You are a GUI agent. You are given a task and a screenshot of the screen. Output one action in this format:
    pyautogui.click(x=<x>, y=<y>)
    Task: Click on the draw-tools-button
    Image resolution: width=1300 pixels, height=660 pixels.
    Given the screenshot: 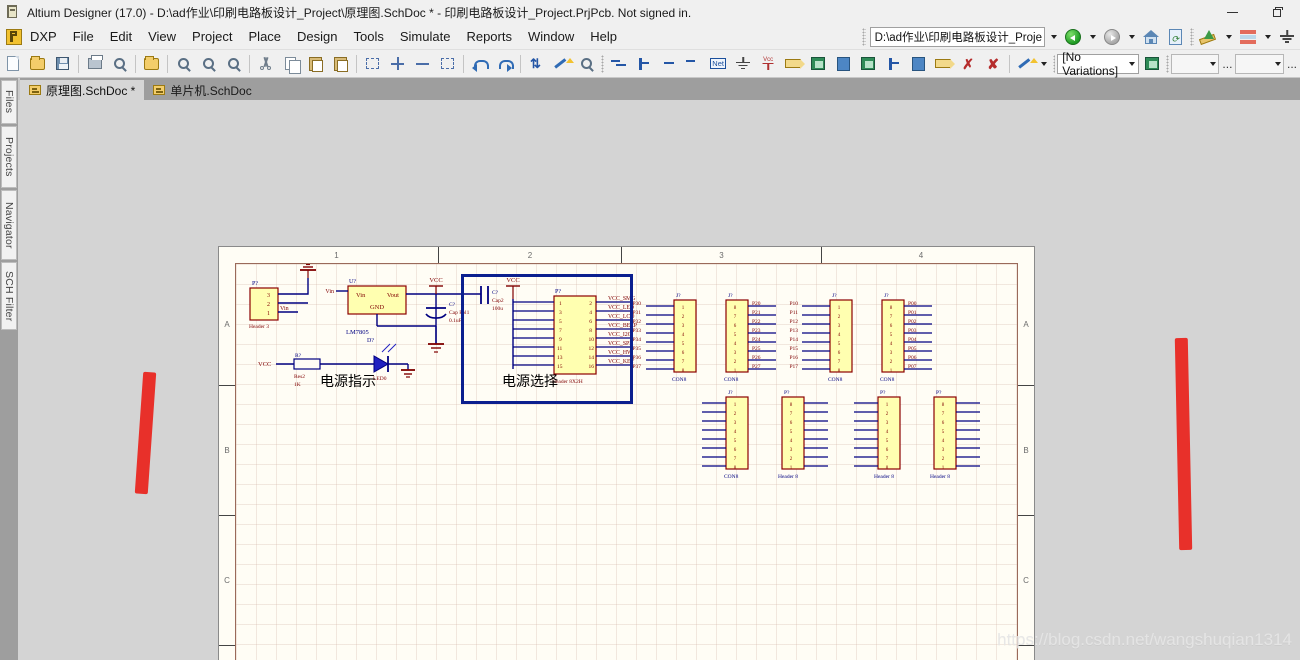 What is the action you would take?
    pyautogui.click(x=1025, y=64)
    